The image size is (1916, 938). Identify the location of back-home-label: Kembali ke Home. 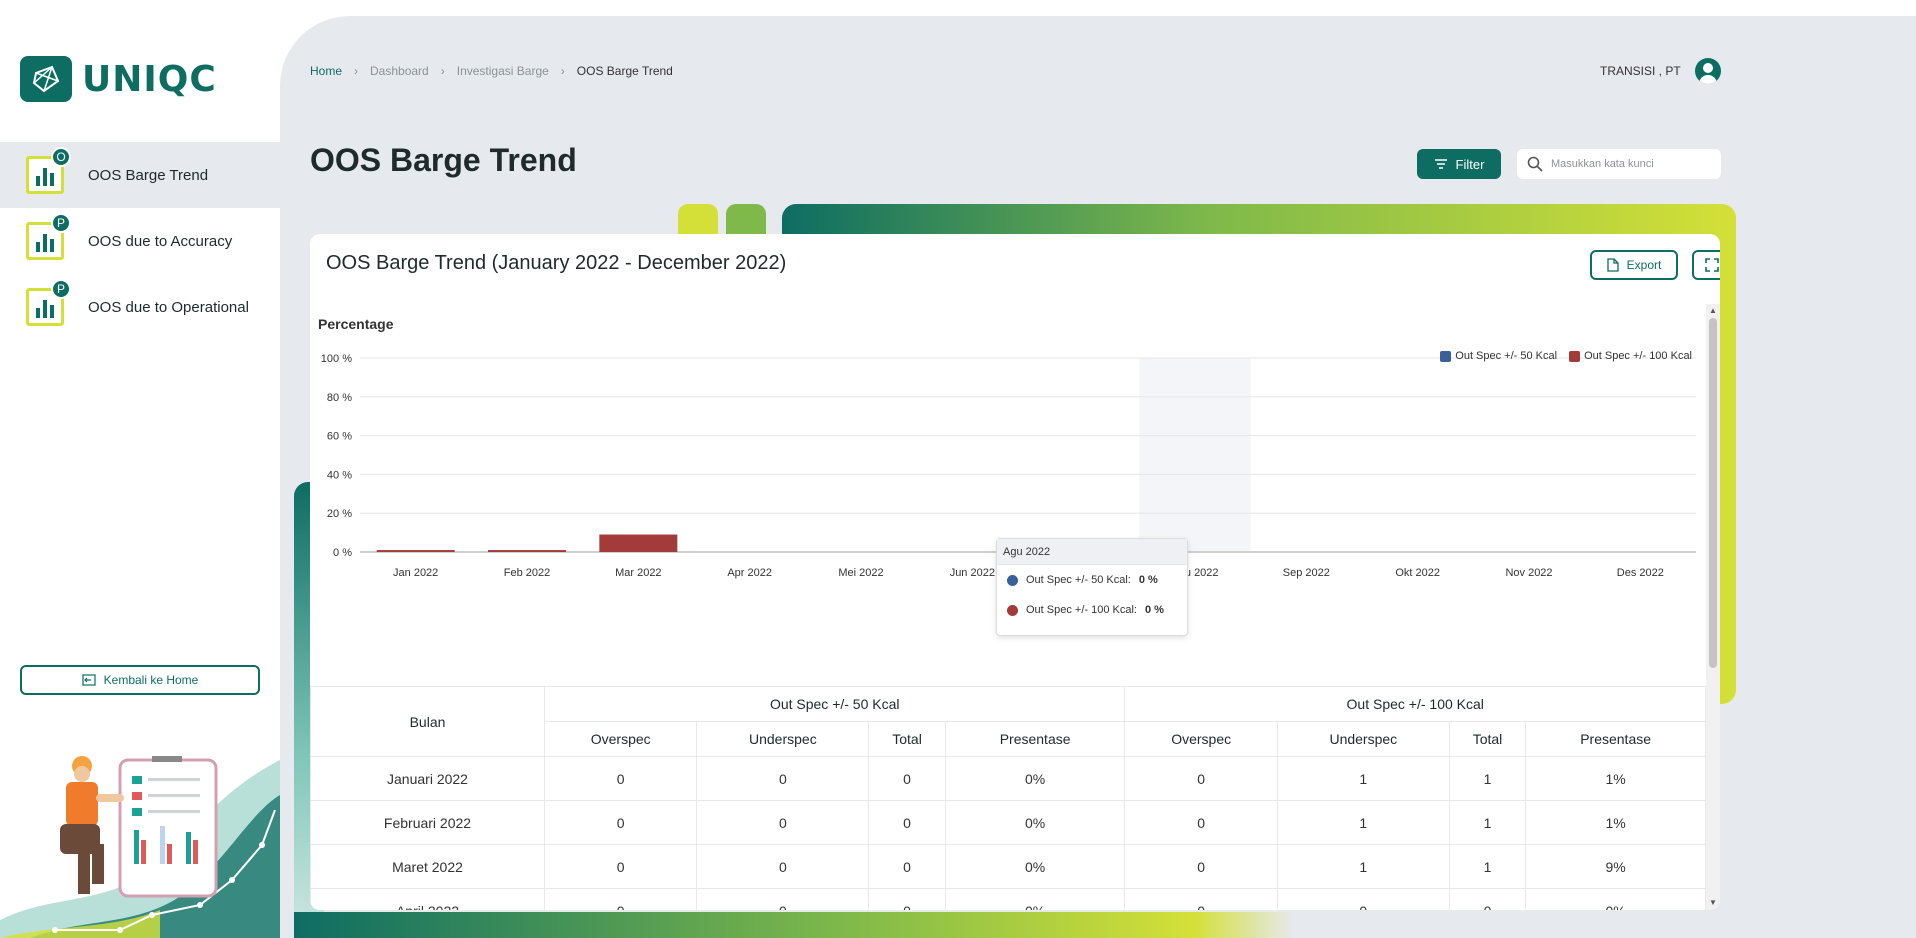
(151, 680).